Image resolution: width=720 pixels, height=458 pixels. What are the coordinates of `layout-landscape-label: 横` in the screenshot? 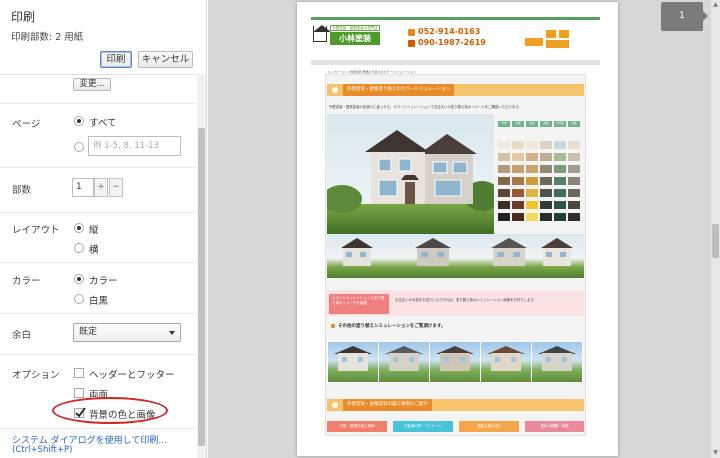 It's located at (94, 250).